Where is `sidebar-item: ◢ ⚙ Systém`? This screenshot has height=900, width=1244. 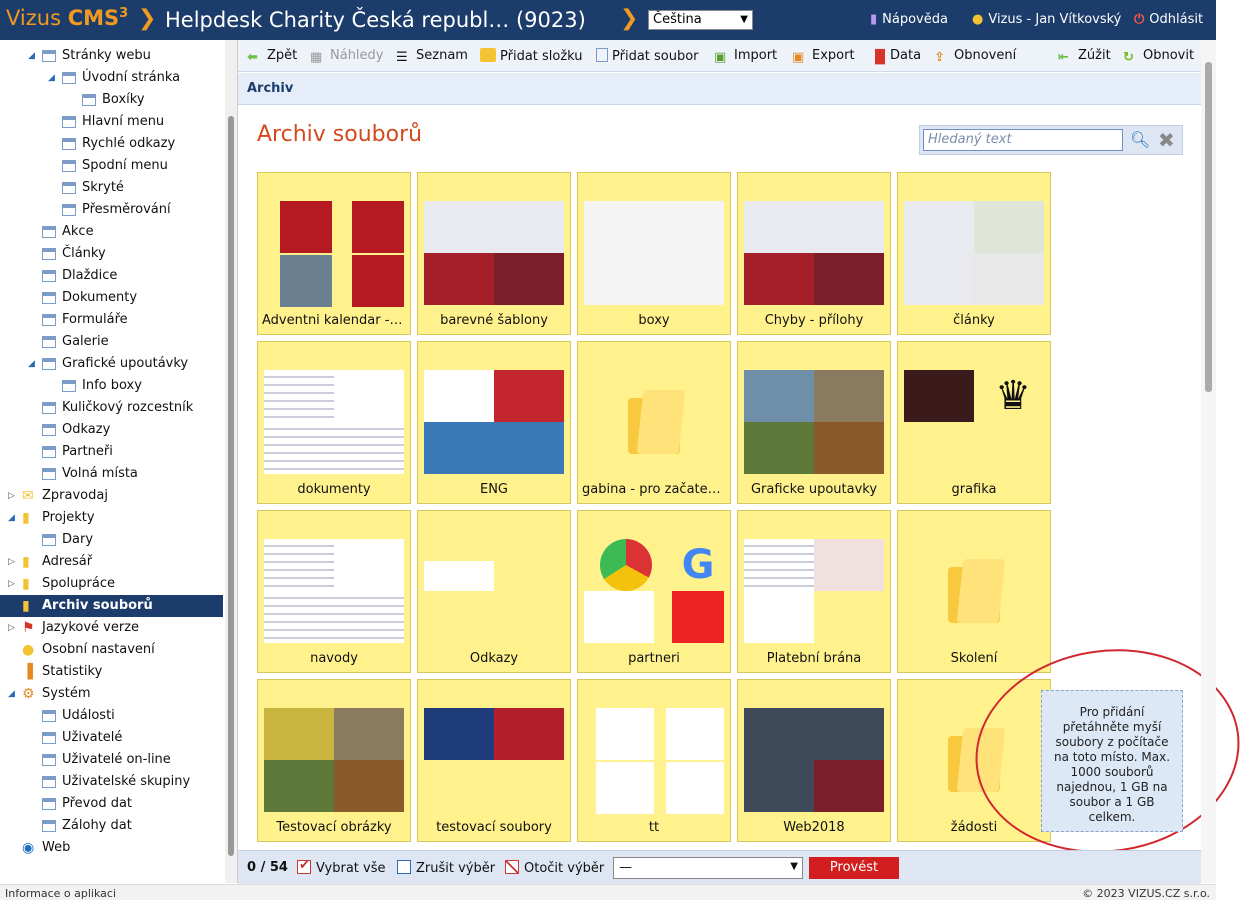
sidebar-item: ◢ ⚙ Systém is located at coordinates (111, 694).